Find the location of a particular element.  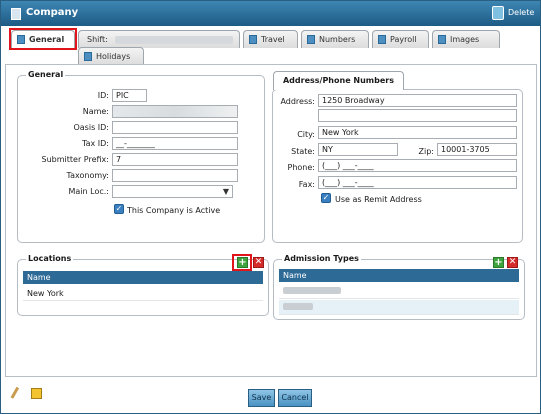

tab-holidays: Holidays is located at coordinates (111, 56).